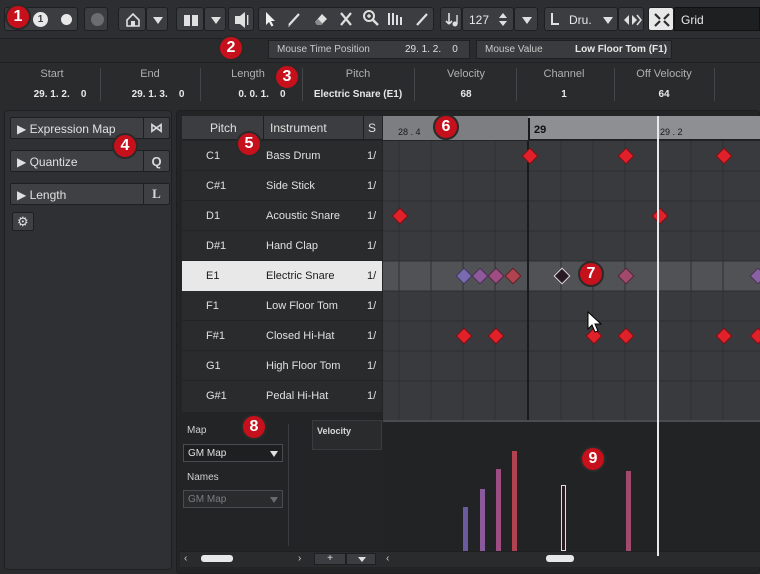 The width and height of the screenshot is (760, 574). Describe the element at coordinates (60, 94) in the screenshot. I see `start-value: 29. 1. 2. 0` at that location.